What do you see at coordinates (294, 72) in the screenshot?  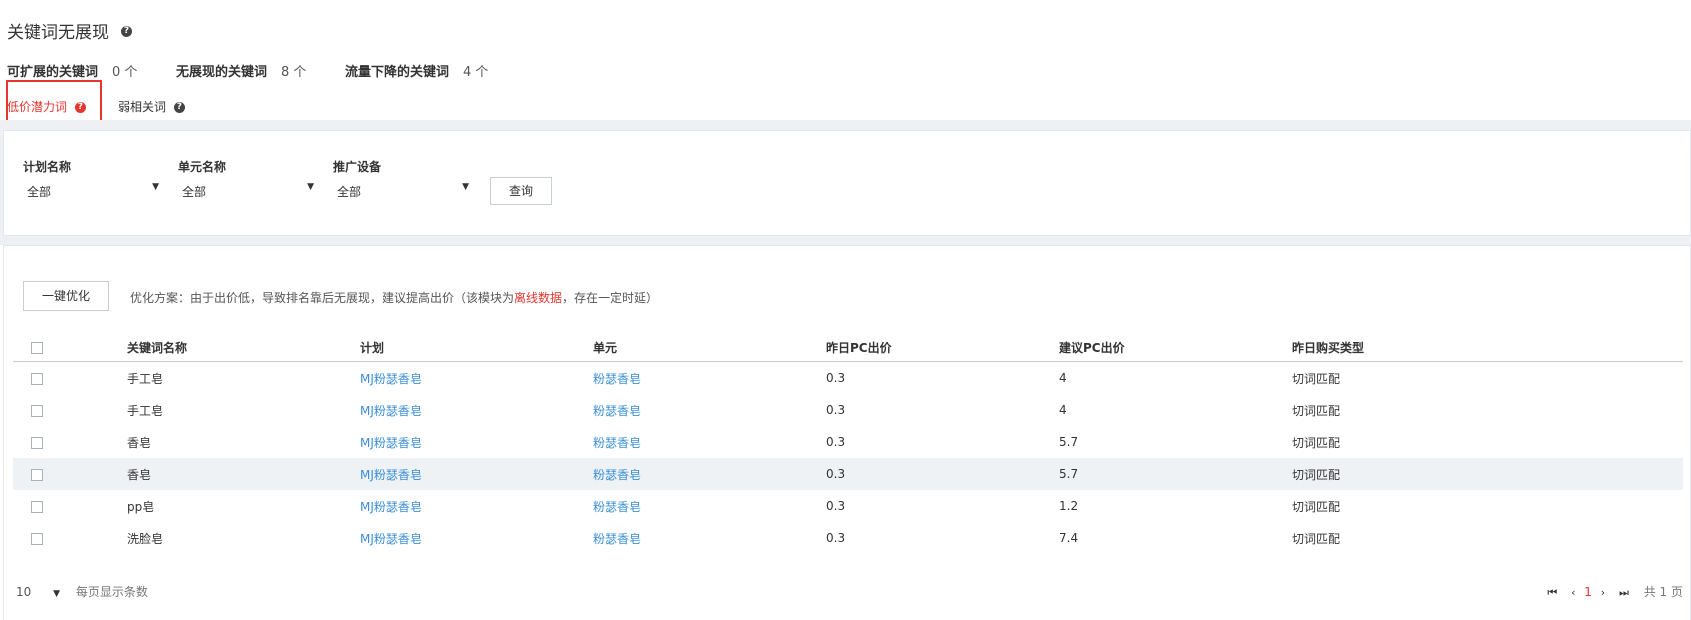 I see `stat-value: 8 个` at bounding box center [294, 72].